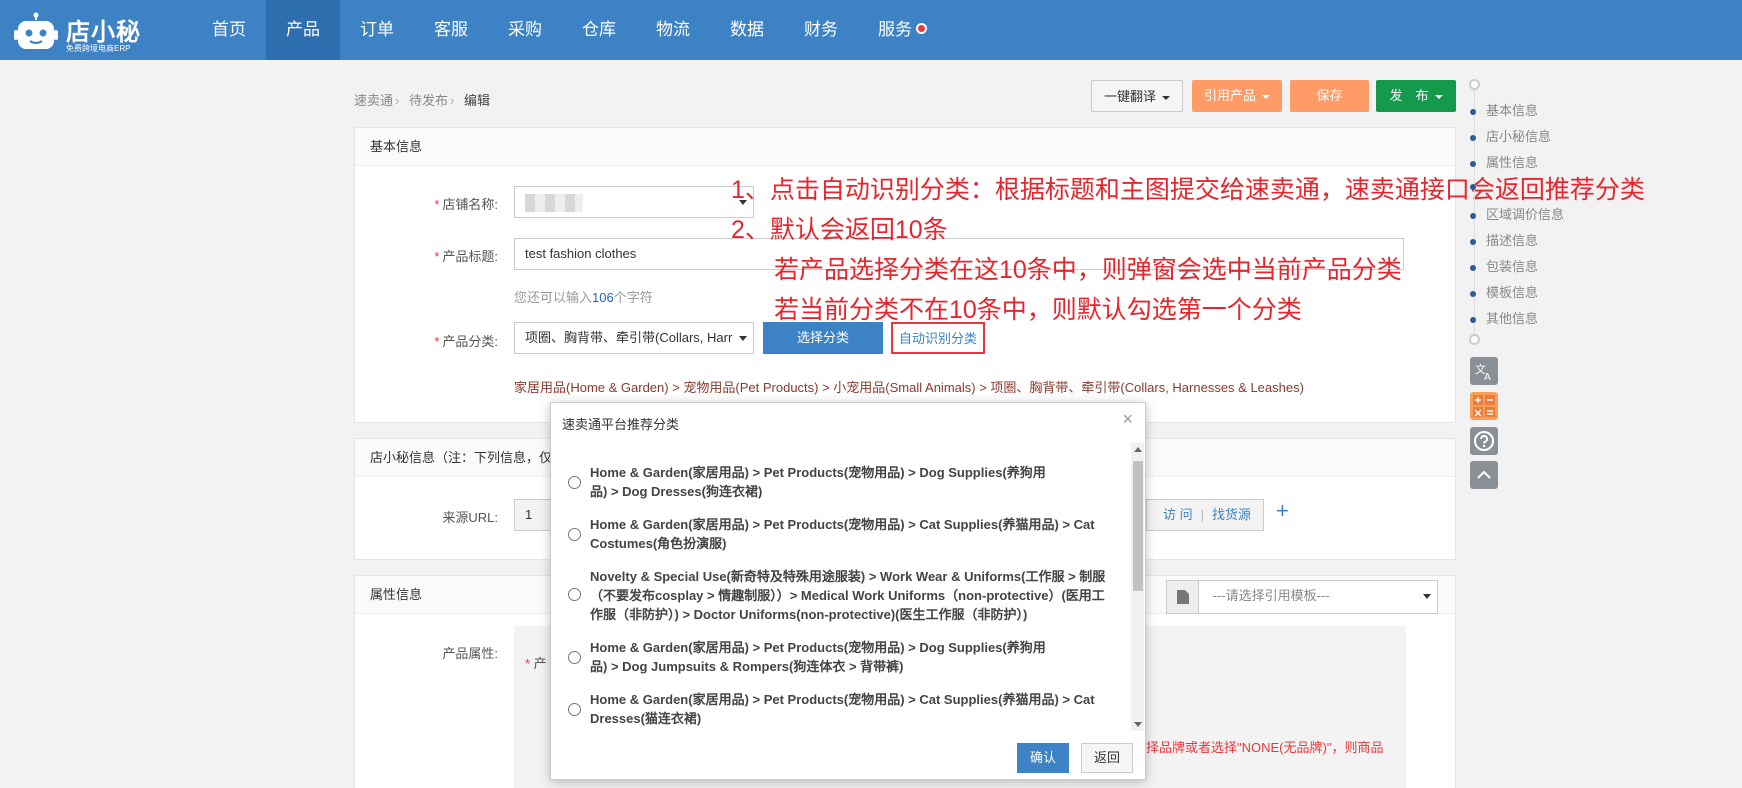 The image size is (1742, 788). Describe the element at coordinates (1478, 185) in the screenshot. I see `rail-item-hidden` at that location.